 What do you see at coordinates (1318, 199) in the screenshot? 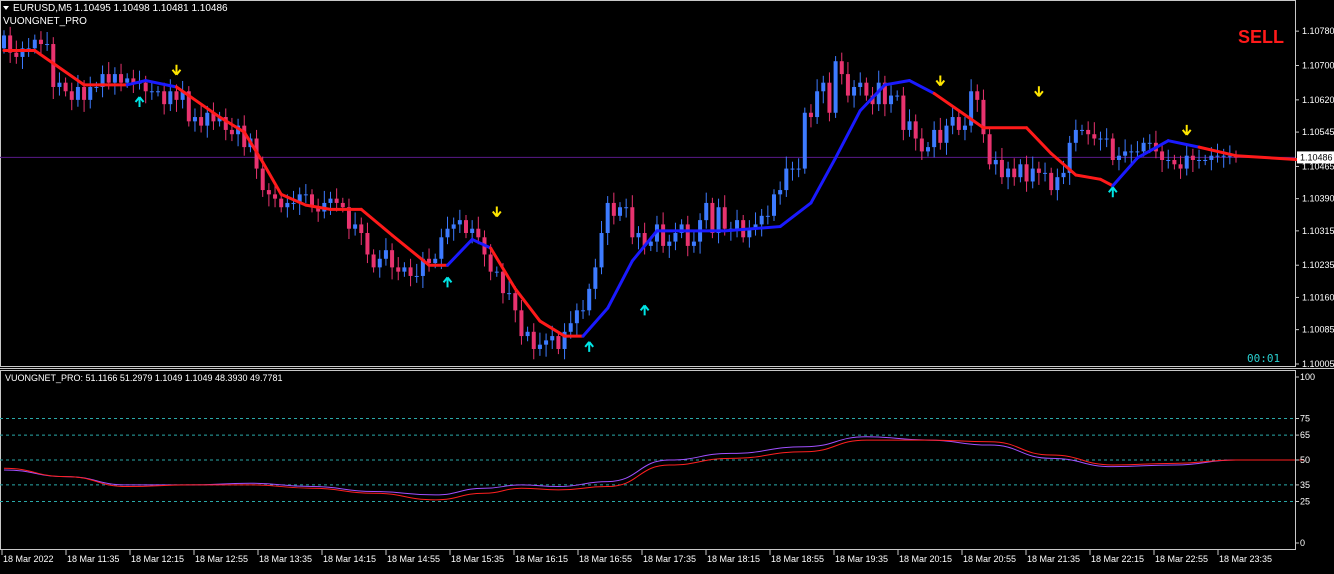
I see `price-tick-label: 1.10390` at bounding box center [1318, 199].